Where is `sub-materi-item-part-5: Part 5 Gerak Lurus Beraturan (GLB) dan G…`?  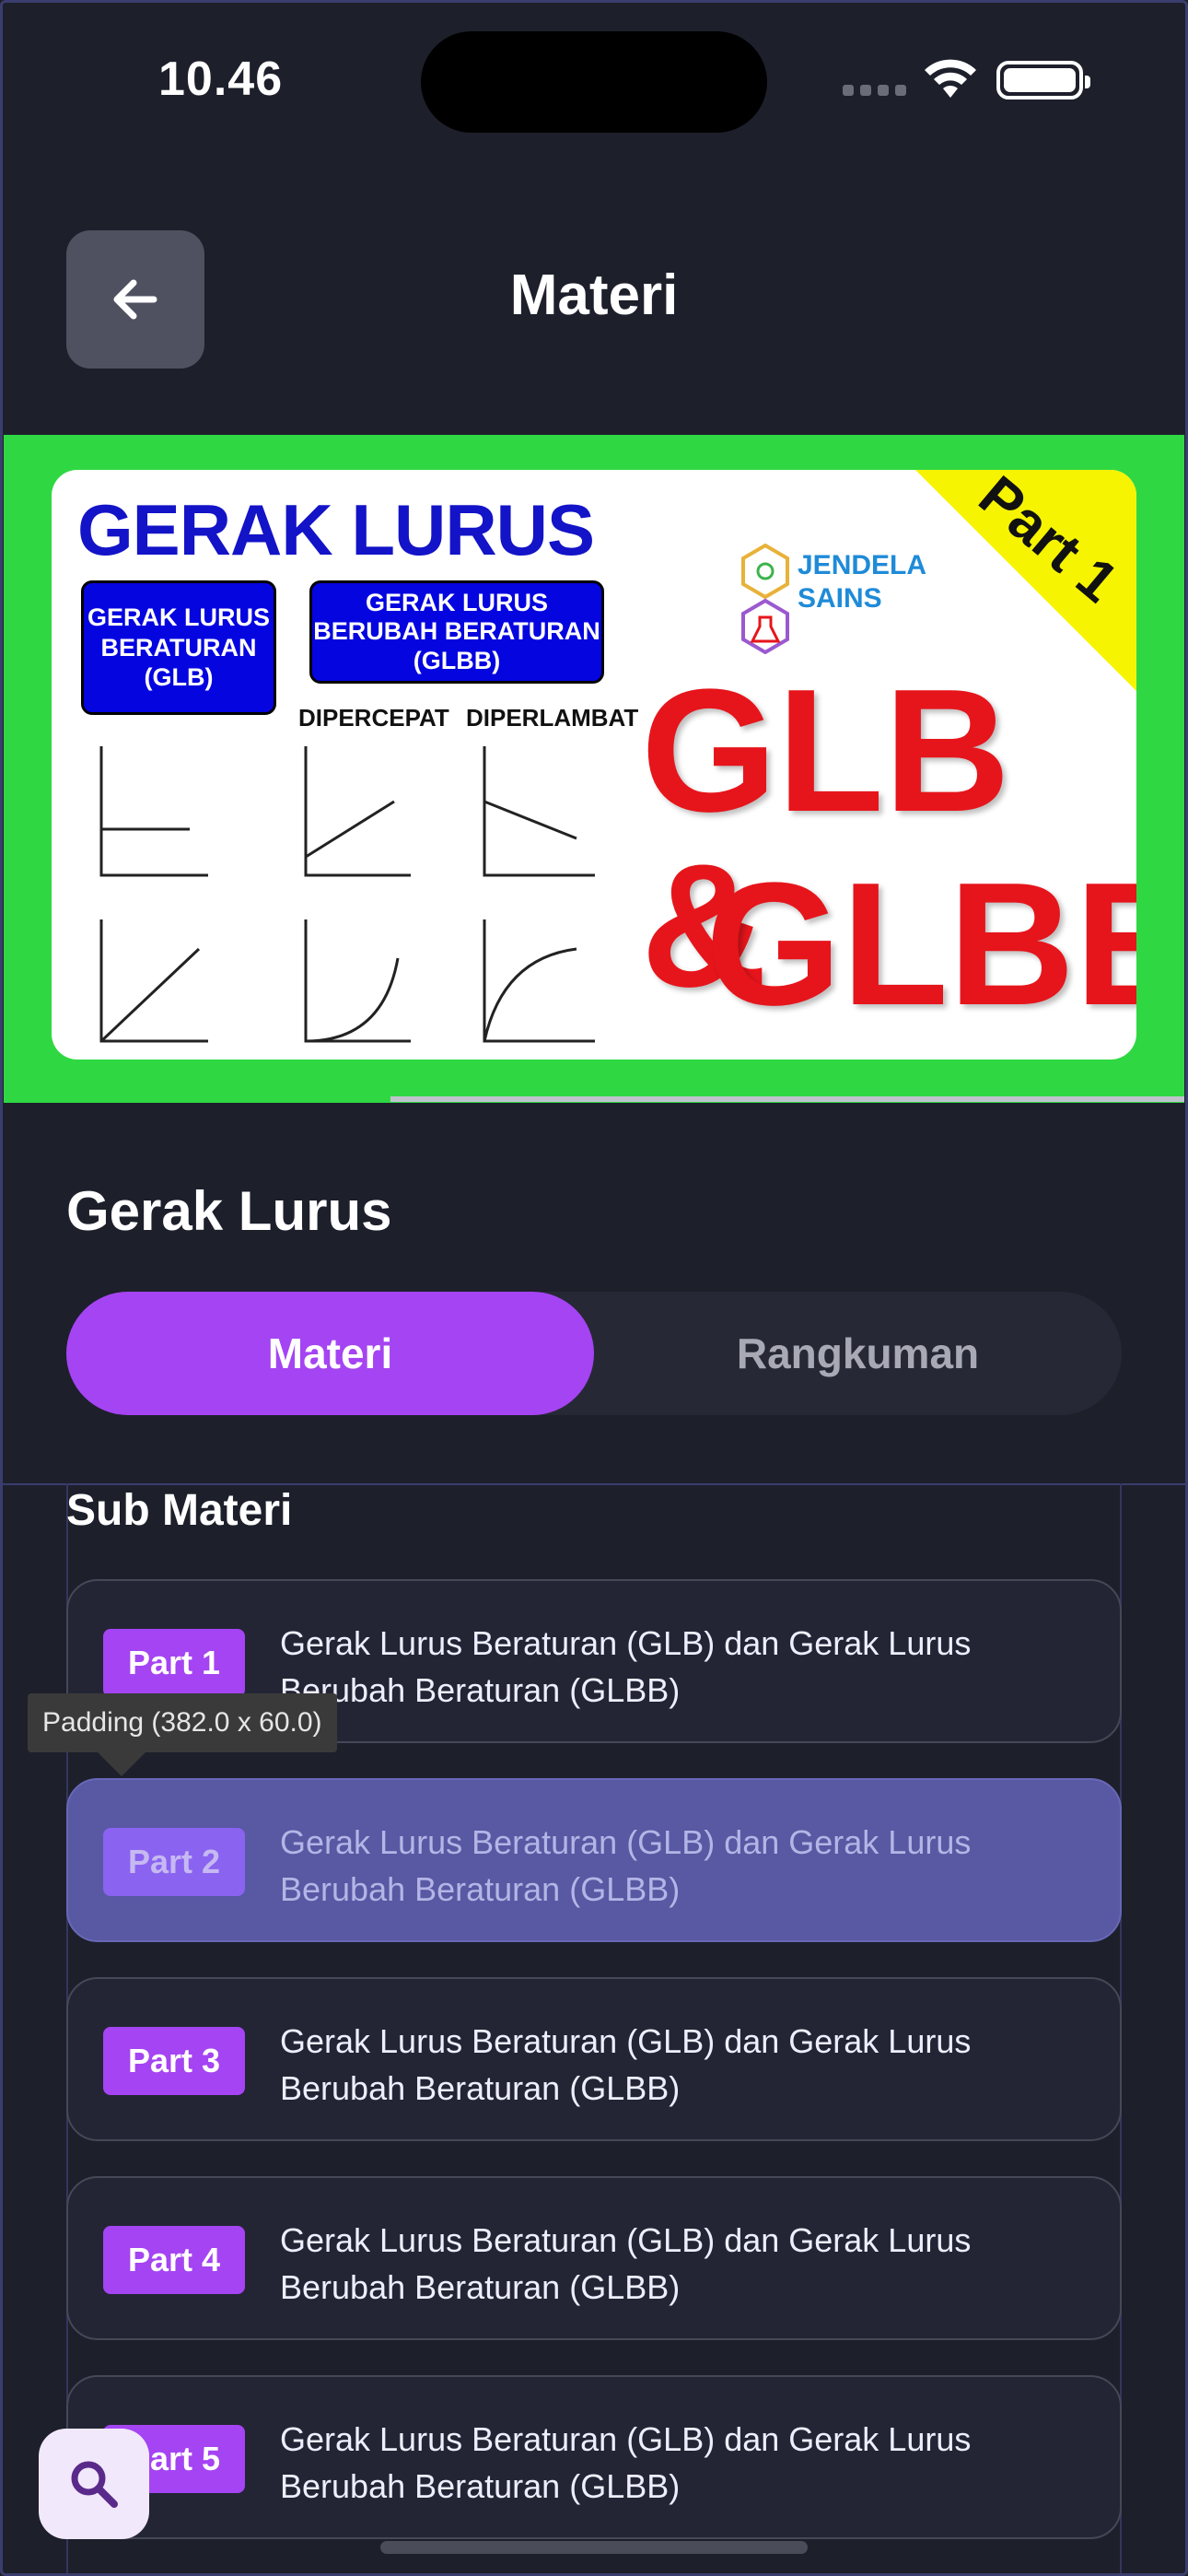 sub-materi-item-part-5: Part 5 Gerak Lurus Beraturan (GLB) dan G… is located at coordinates (594, 2457).